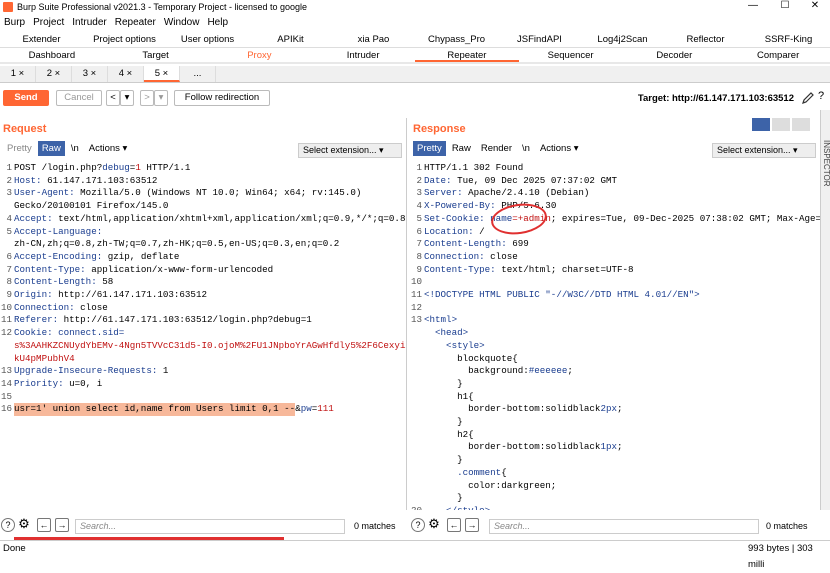 This screenshot has width=830, height=573. I want to click on layout-split-icon, so click(761, 124).